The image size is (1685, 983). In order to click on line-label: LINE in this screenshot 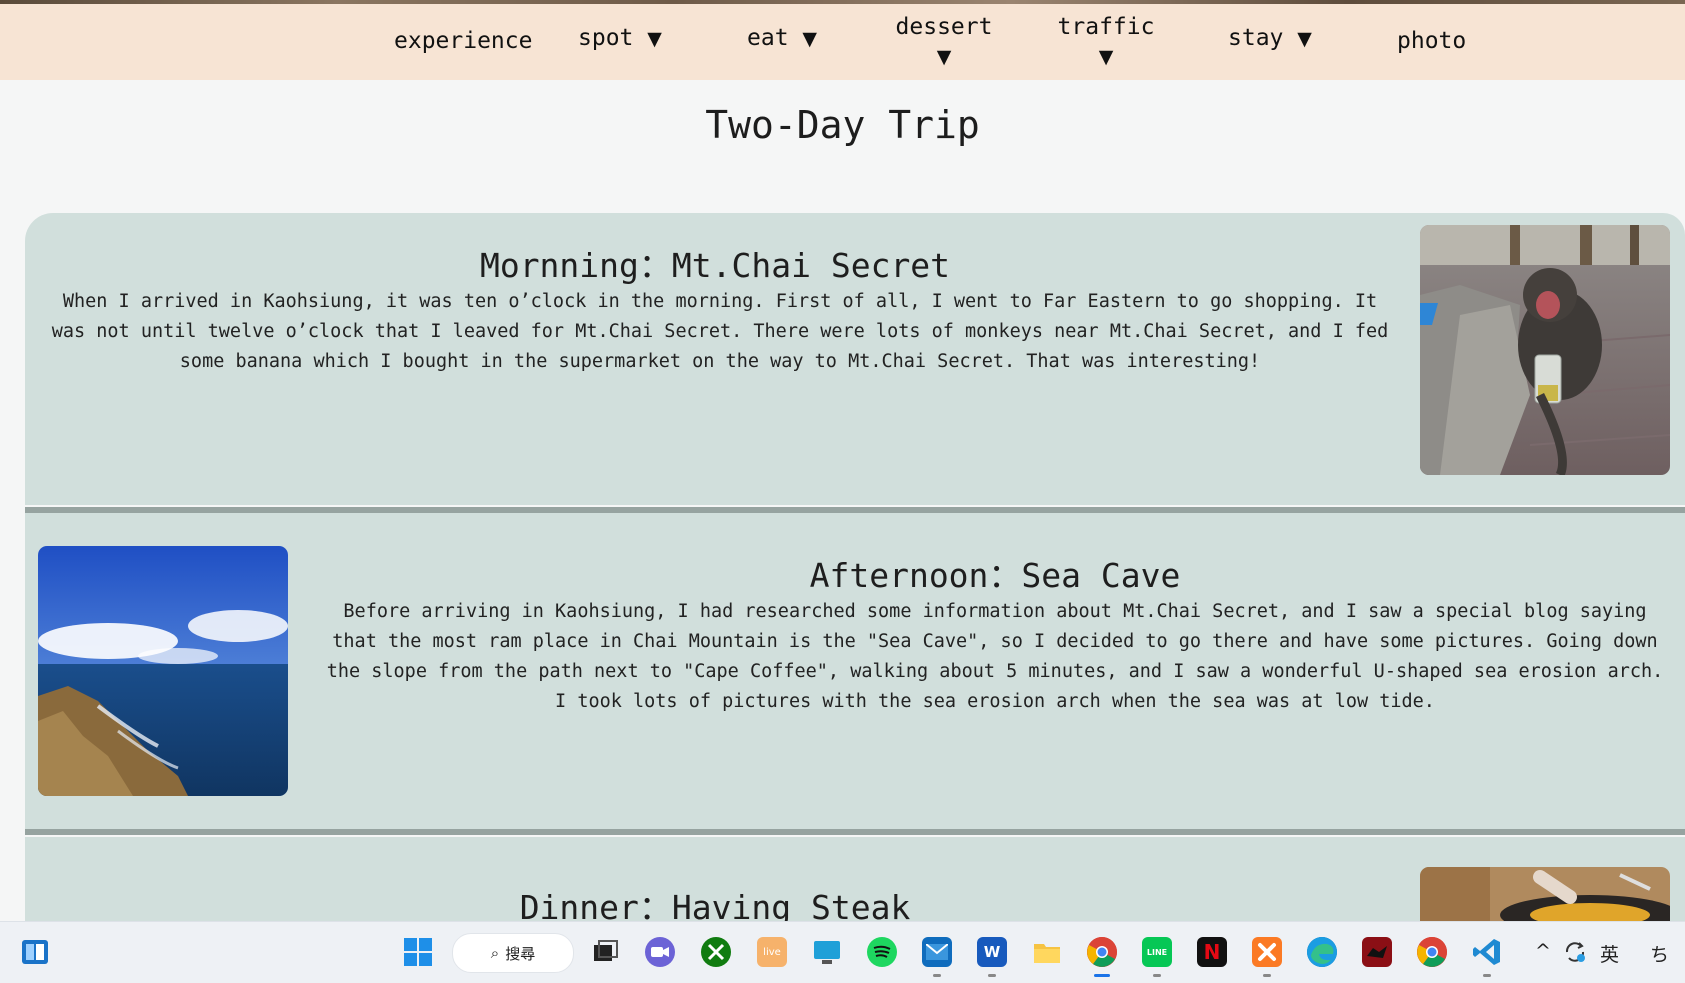, I will do `click(1157, 952)`.